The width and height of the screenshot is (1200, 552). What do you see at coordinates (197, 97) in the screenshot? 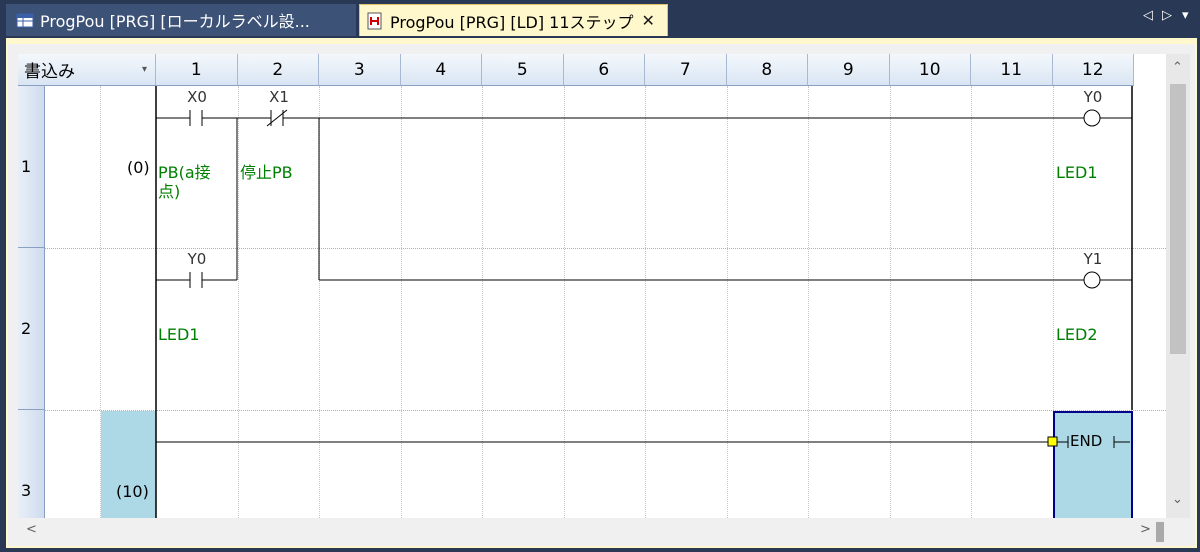
I see `device-label: X0` at bounding box center [197, 97].